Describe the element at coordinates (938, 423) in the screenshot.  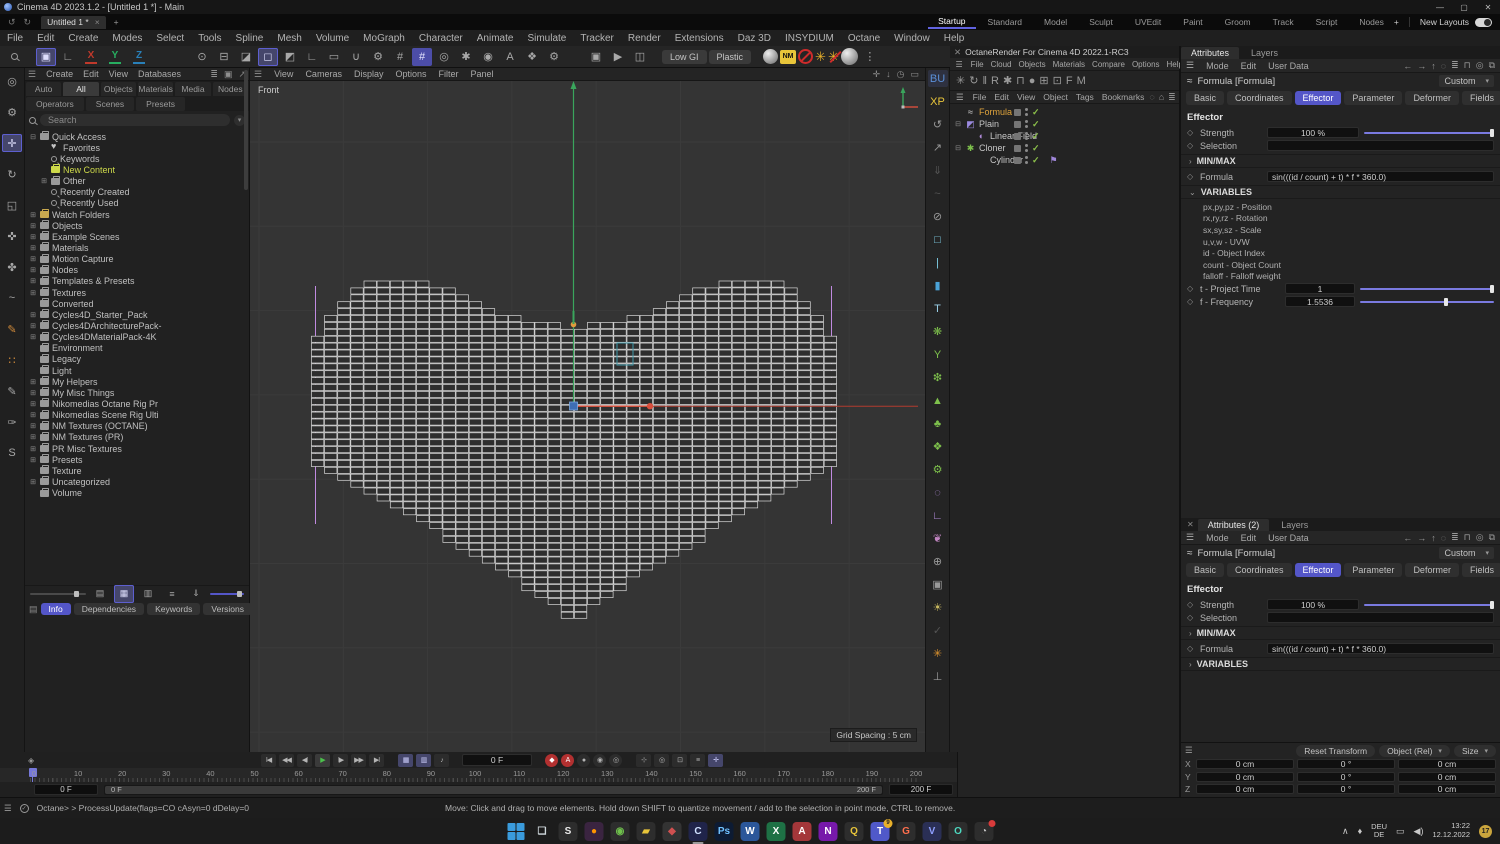
I see `array-button: ♣` at that location.